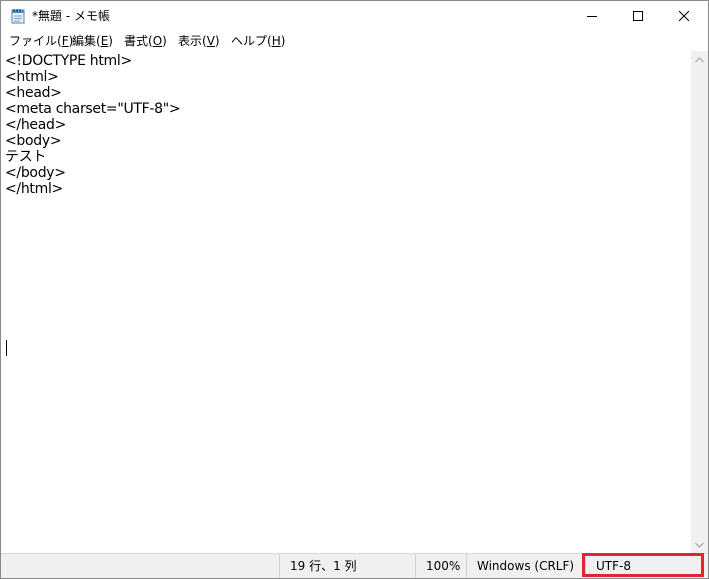 The image size is (709, 579). I want to click on menu-format: 書式(O), so click(145, 41).